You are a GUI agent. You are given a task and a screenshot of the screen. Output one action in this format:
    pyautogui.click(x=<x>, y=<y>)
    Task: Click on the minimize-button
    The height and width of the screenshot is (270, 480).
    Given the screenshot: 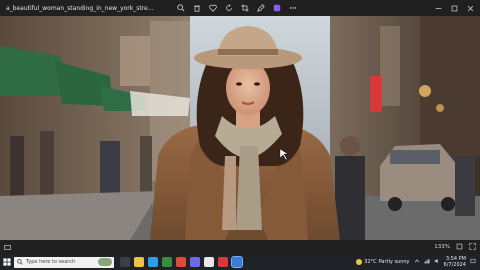 What is the action you would take?
    pyautogui.click(x=438, y=8)
    